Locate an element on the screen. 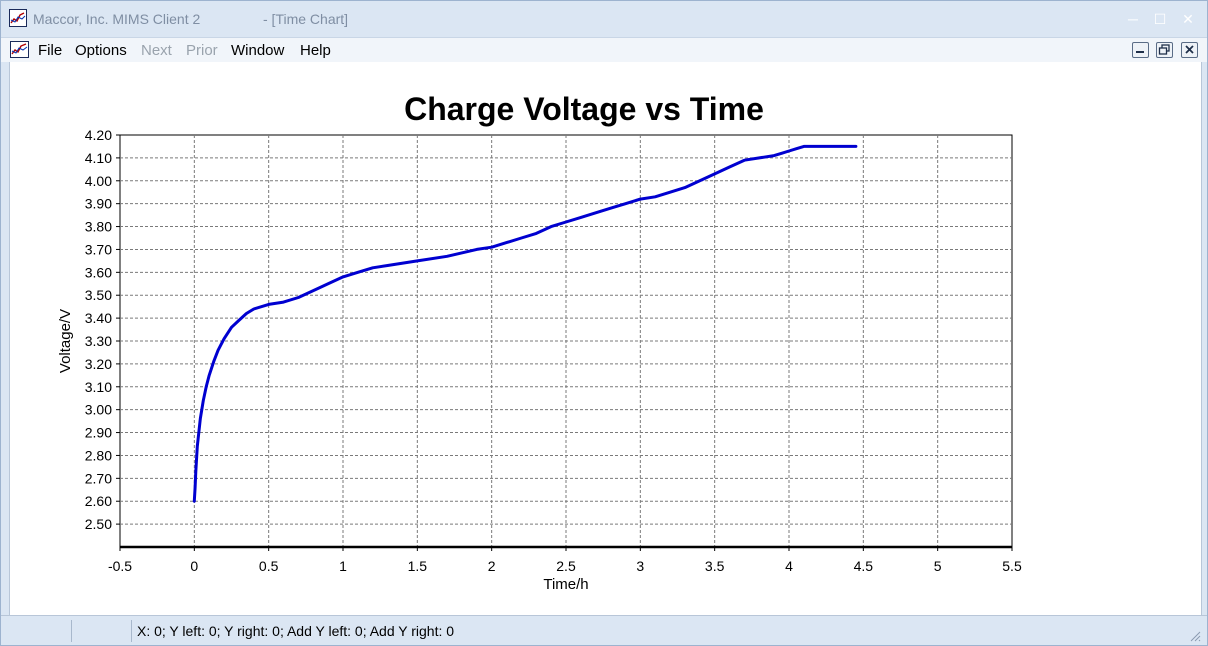 The height and width of the screenshot is (646, 1208). child-minimize-button is located at coordinates (1140, 50).